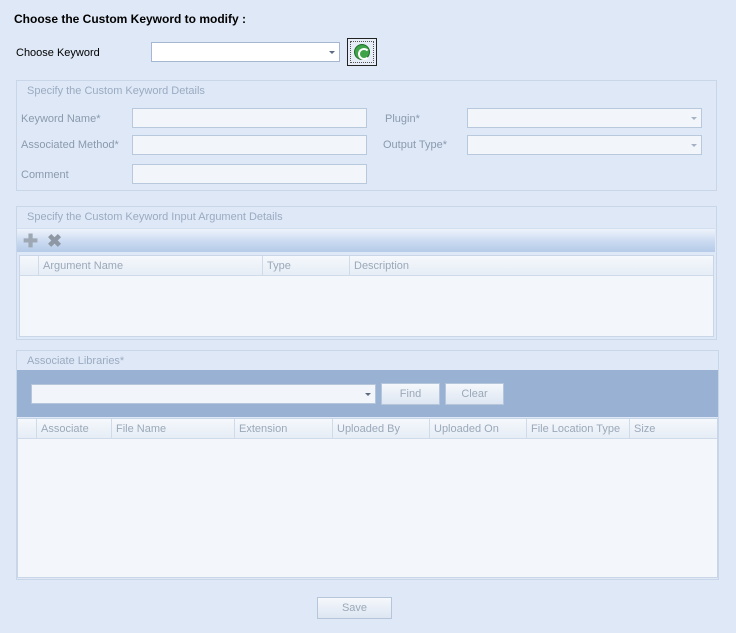  Describe the element at coordinates (249, 118) in the screenshot. I see `keyword-name-input` at that location.